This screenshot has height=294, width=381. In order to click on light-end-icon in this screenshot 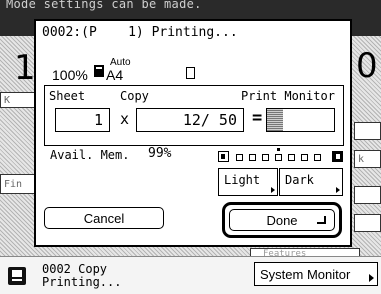, I will do `click(223, 156)`.